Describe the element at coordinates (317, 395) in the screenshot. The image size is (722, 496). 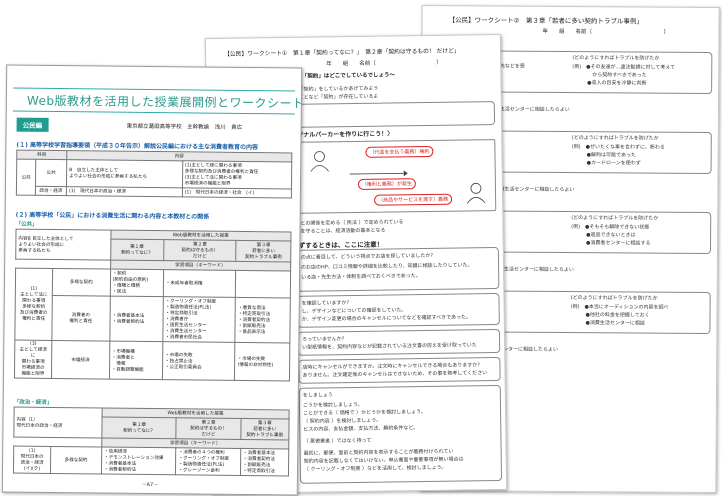
I see `question-text: をしましょう` at that location.